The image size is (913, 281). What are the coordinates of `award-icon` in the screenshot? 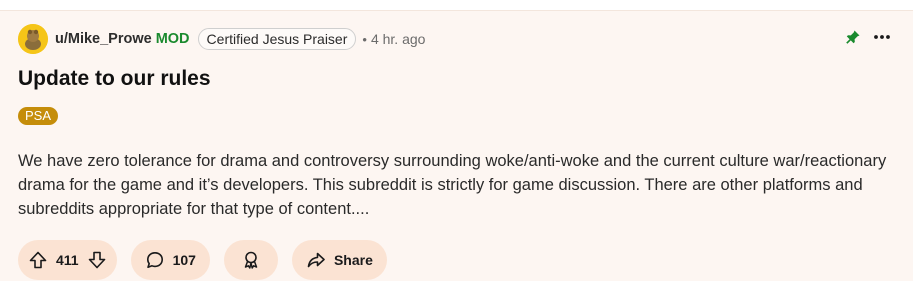 It's located at (251, 260).